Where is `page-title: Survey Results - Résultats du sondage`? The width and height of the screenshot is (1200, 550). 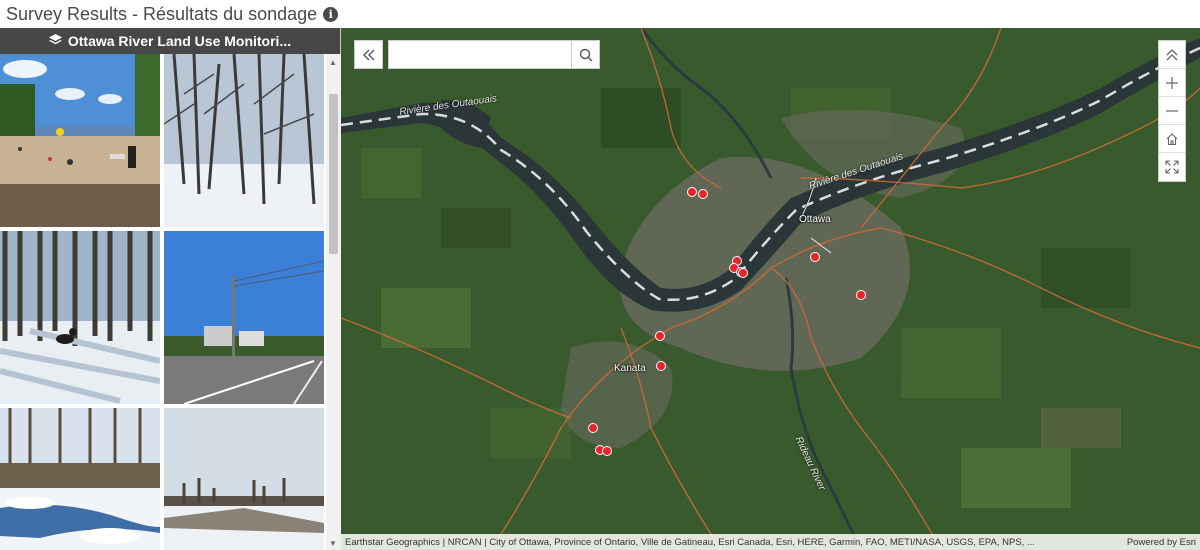 page-title: Survey Results - Résultats du sondage is located at coordinates (162, 13).